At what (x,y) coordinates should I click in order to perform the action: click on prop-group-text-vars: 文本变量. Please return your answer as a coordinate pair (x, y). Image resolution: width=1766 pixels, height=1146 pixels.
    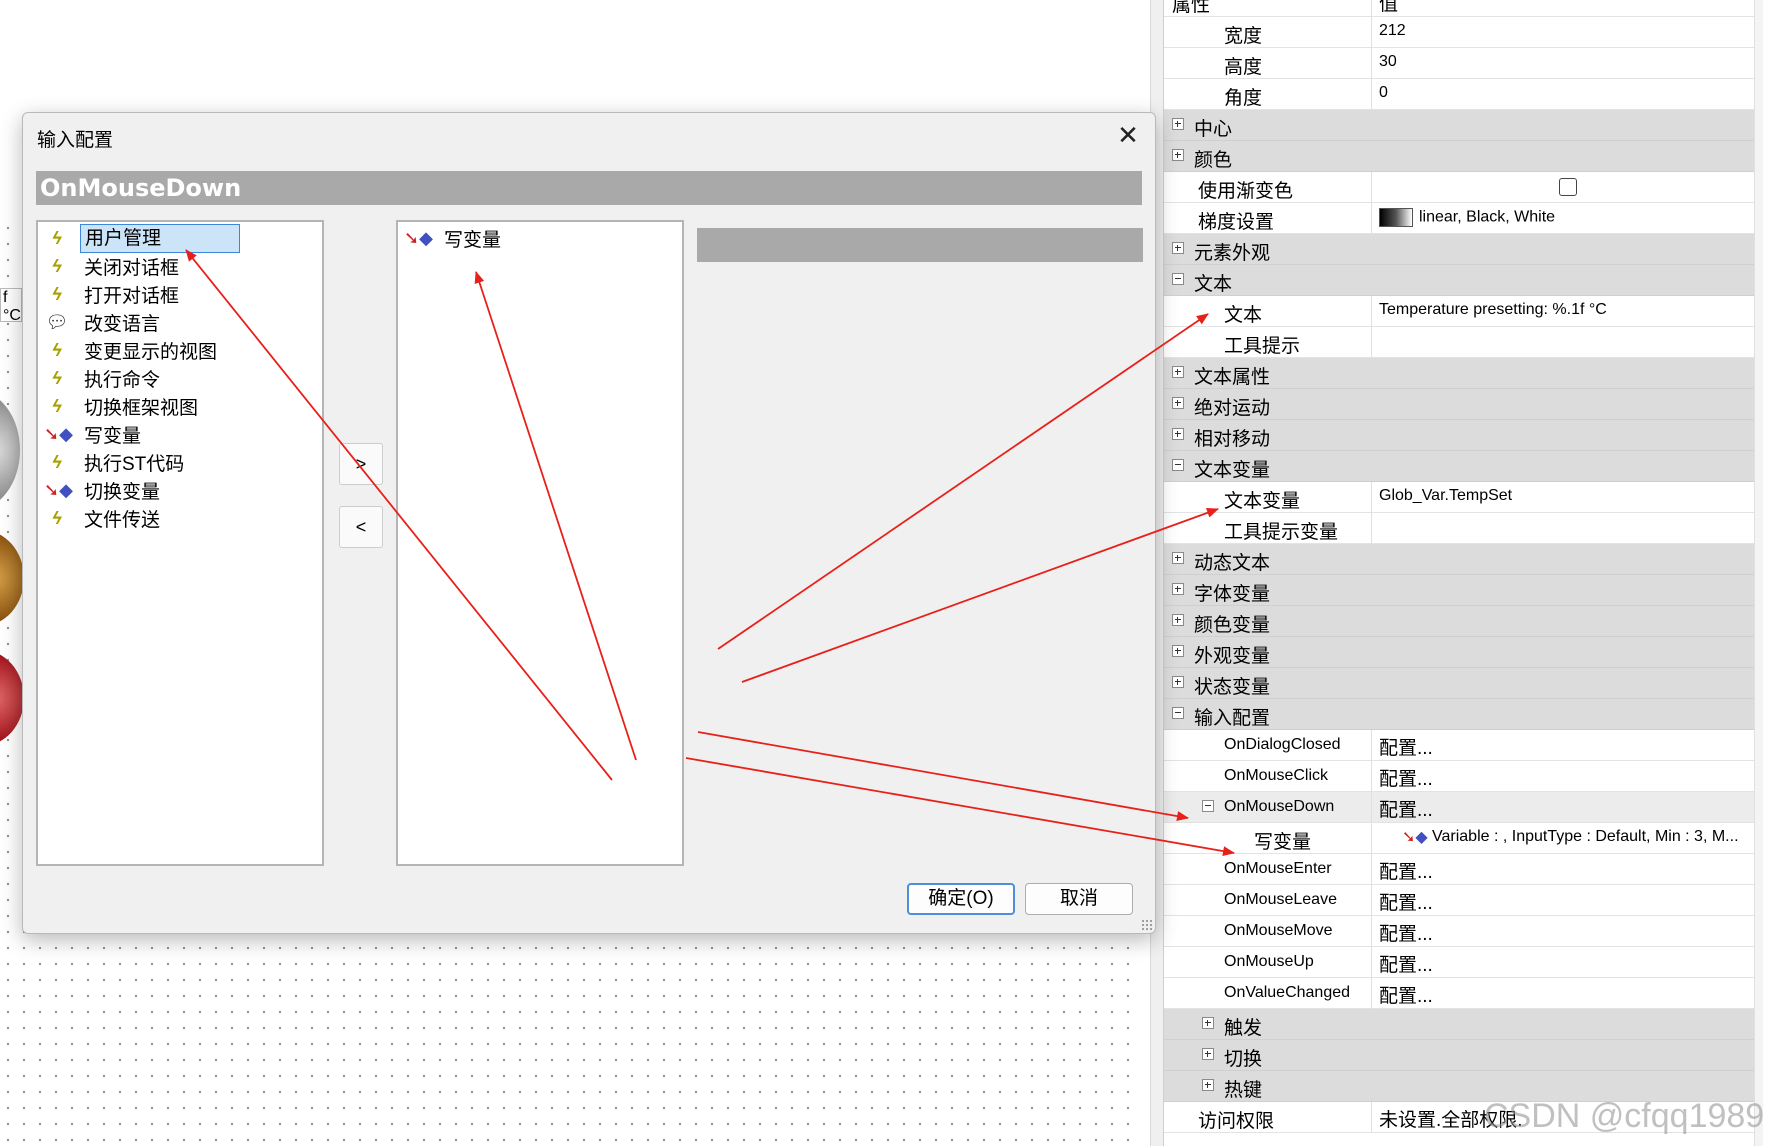
    Looking at the image, I should click on (1460, 466).